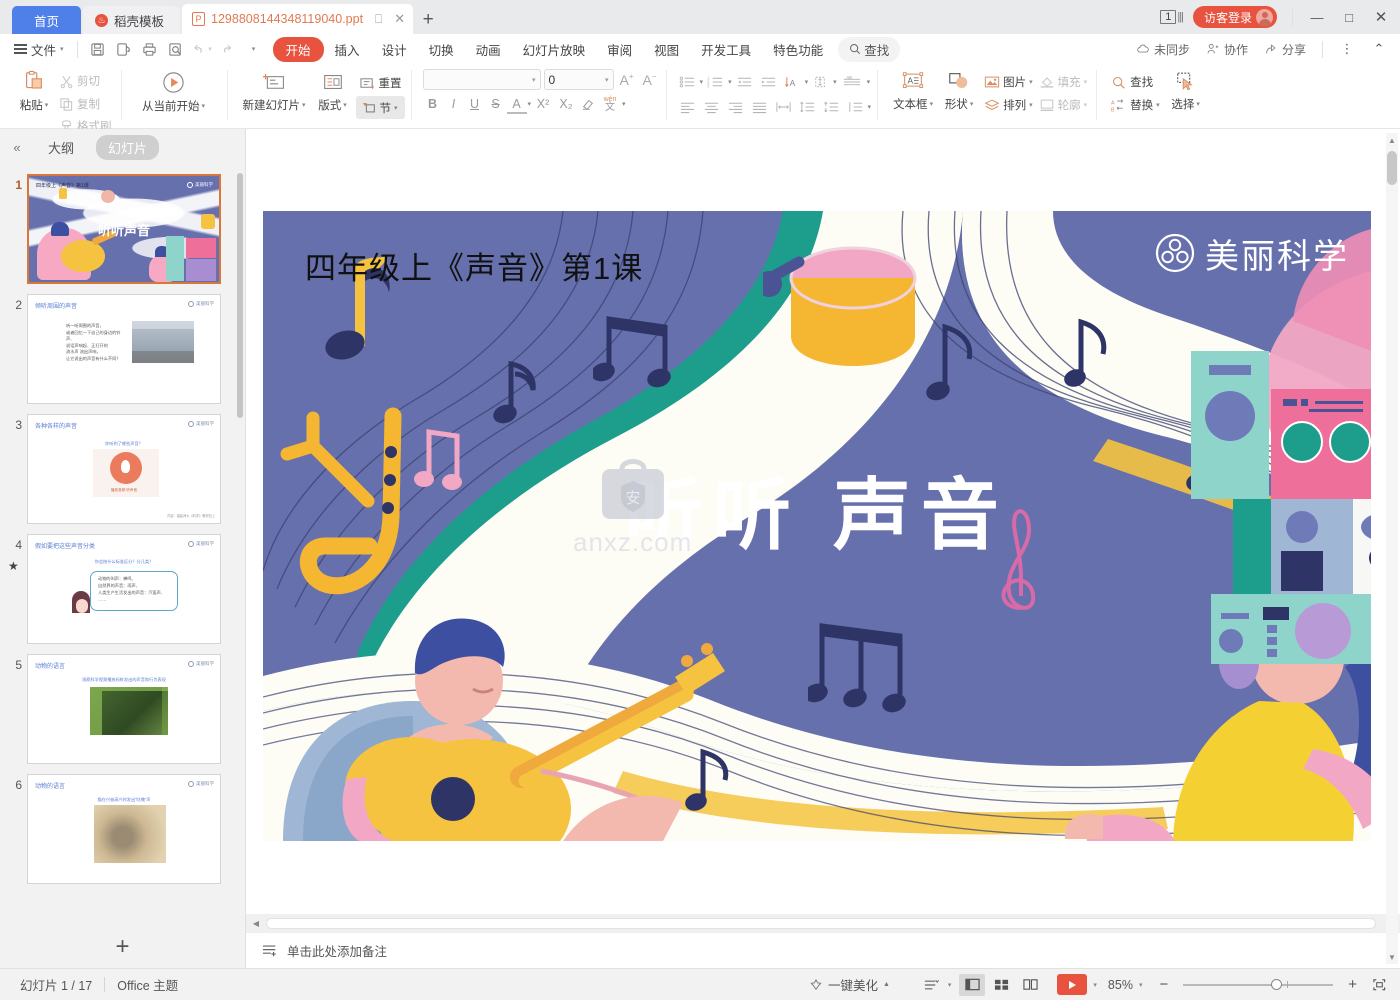 The image size is (1400, 1000). Describe the element at coordinates (1381, 17) in the screenshot. I see `close-button: ✕` at that location.